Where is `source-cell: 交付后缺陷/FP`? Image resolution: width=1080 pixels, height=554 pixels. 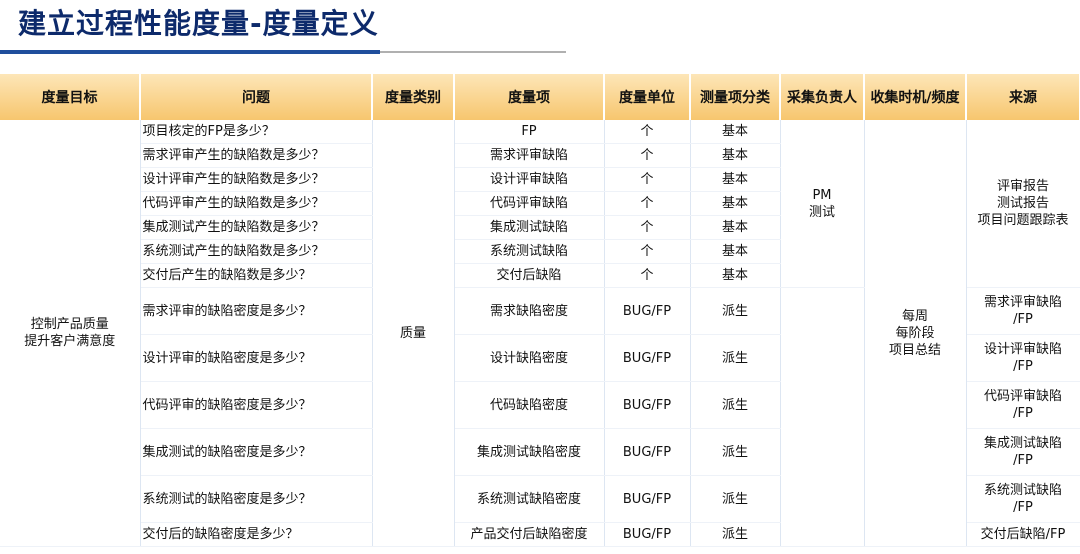
source-cell: 交付后缺陷/FP is located at coordinates (1023, 534).